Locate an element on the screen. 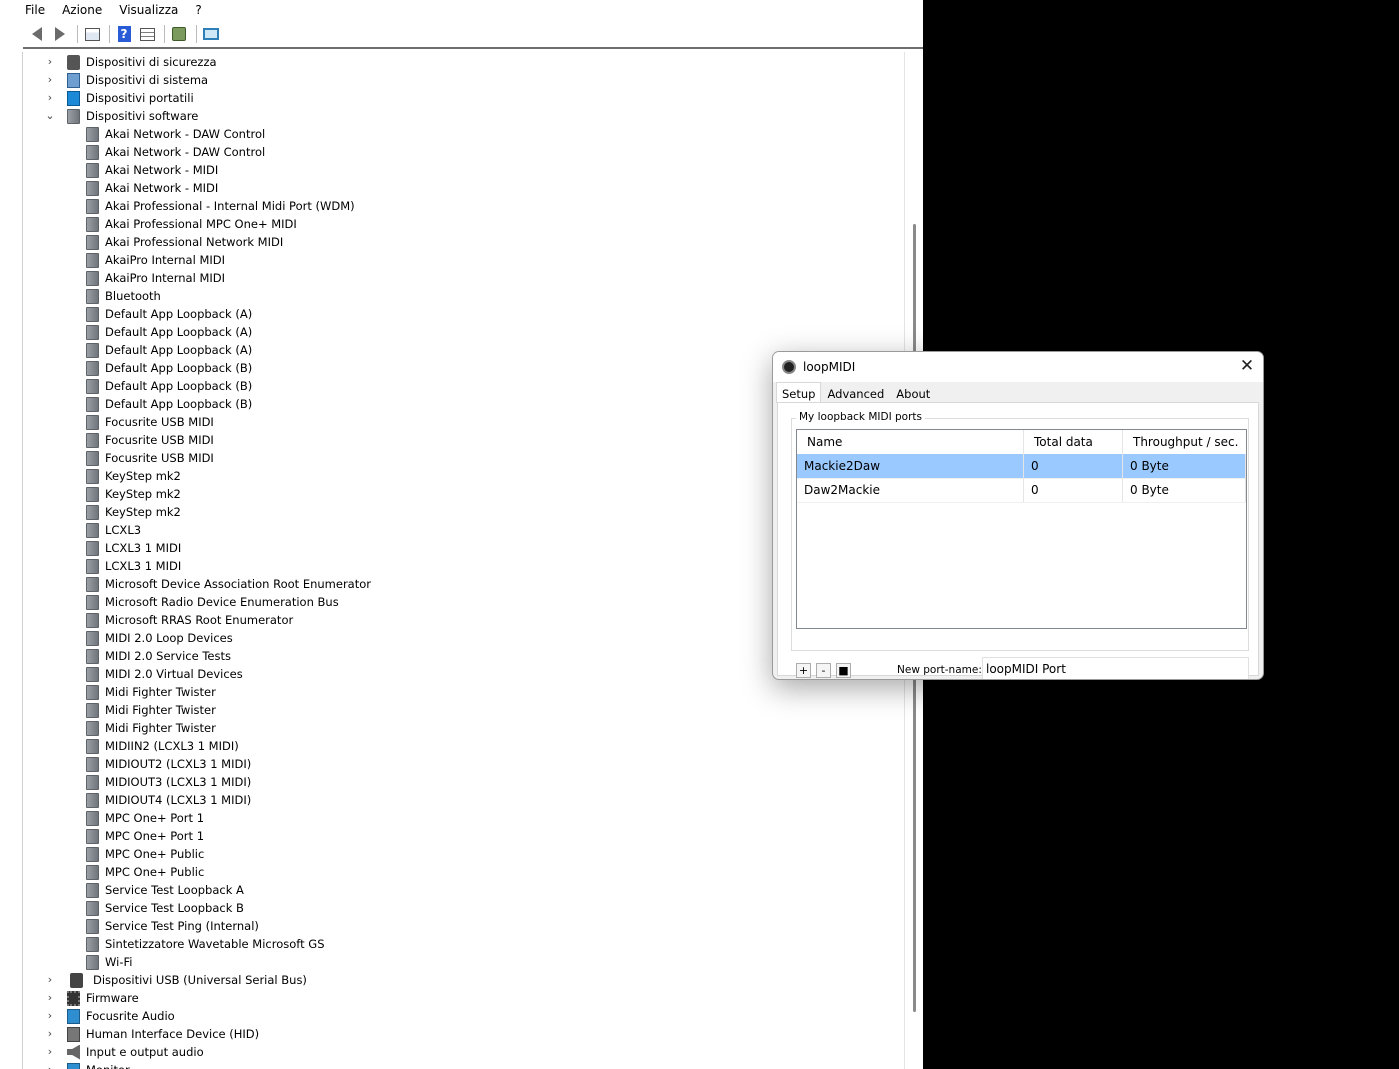 This screenshot has width=1399, height=1069. tree-device: Microsoft Radio Device Enumeration Bus is located at coordinates (212, 602).